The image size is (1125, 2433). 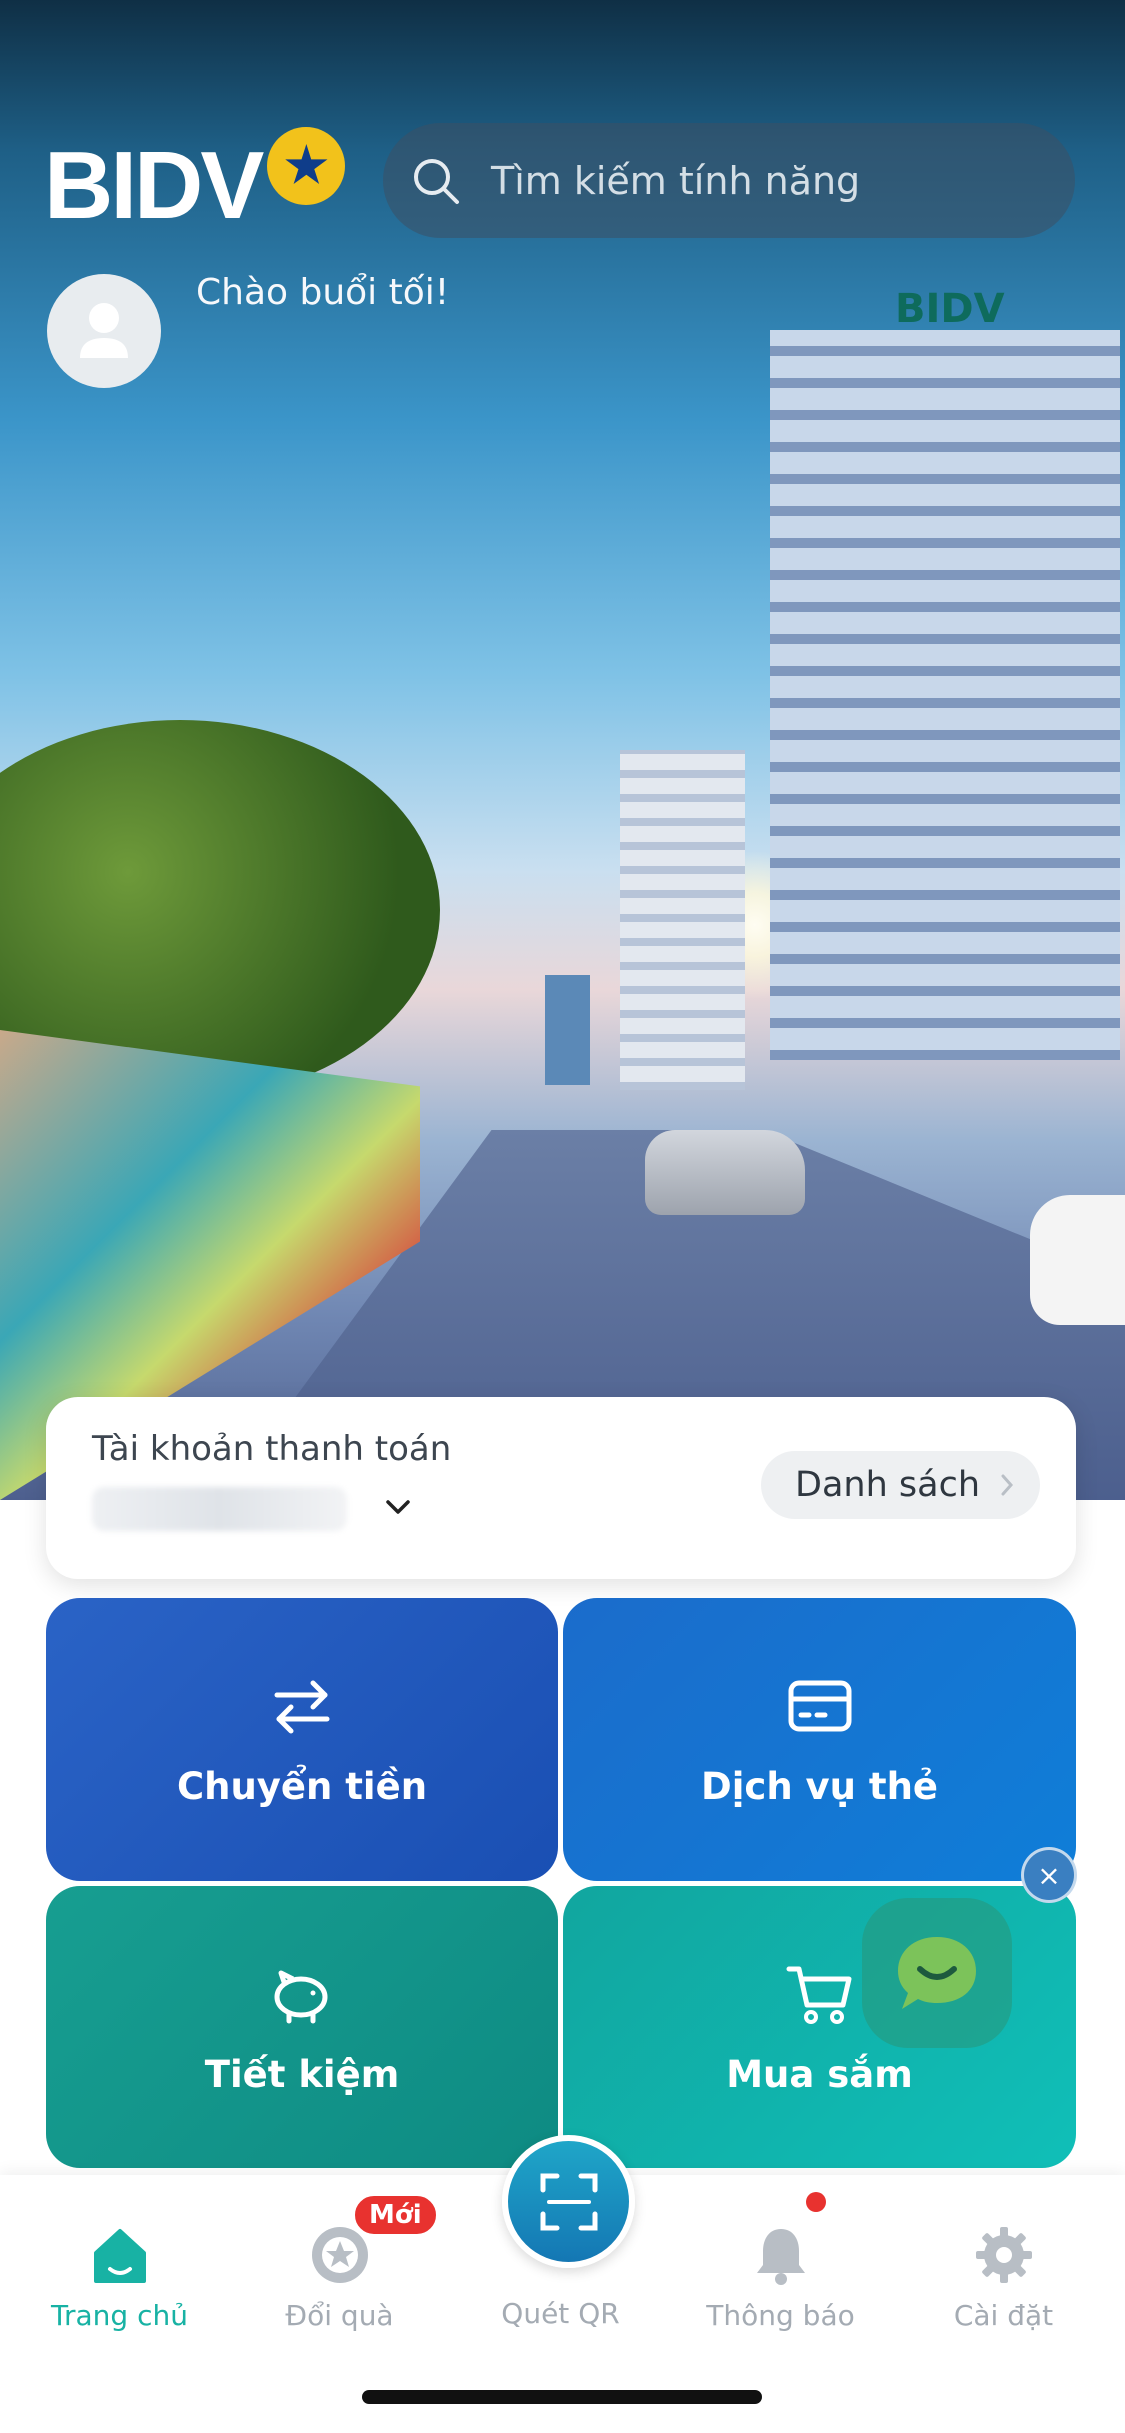 What do you see at coordinates (1003, 2255) in the screenshot?
I see `gear-icon` at bounding box center [1003, 2255].